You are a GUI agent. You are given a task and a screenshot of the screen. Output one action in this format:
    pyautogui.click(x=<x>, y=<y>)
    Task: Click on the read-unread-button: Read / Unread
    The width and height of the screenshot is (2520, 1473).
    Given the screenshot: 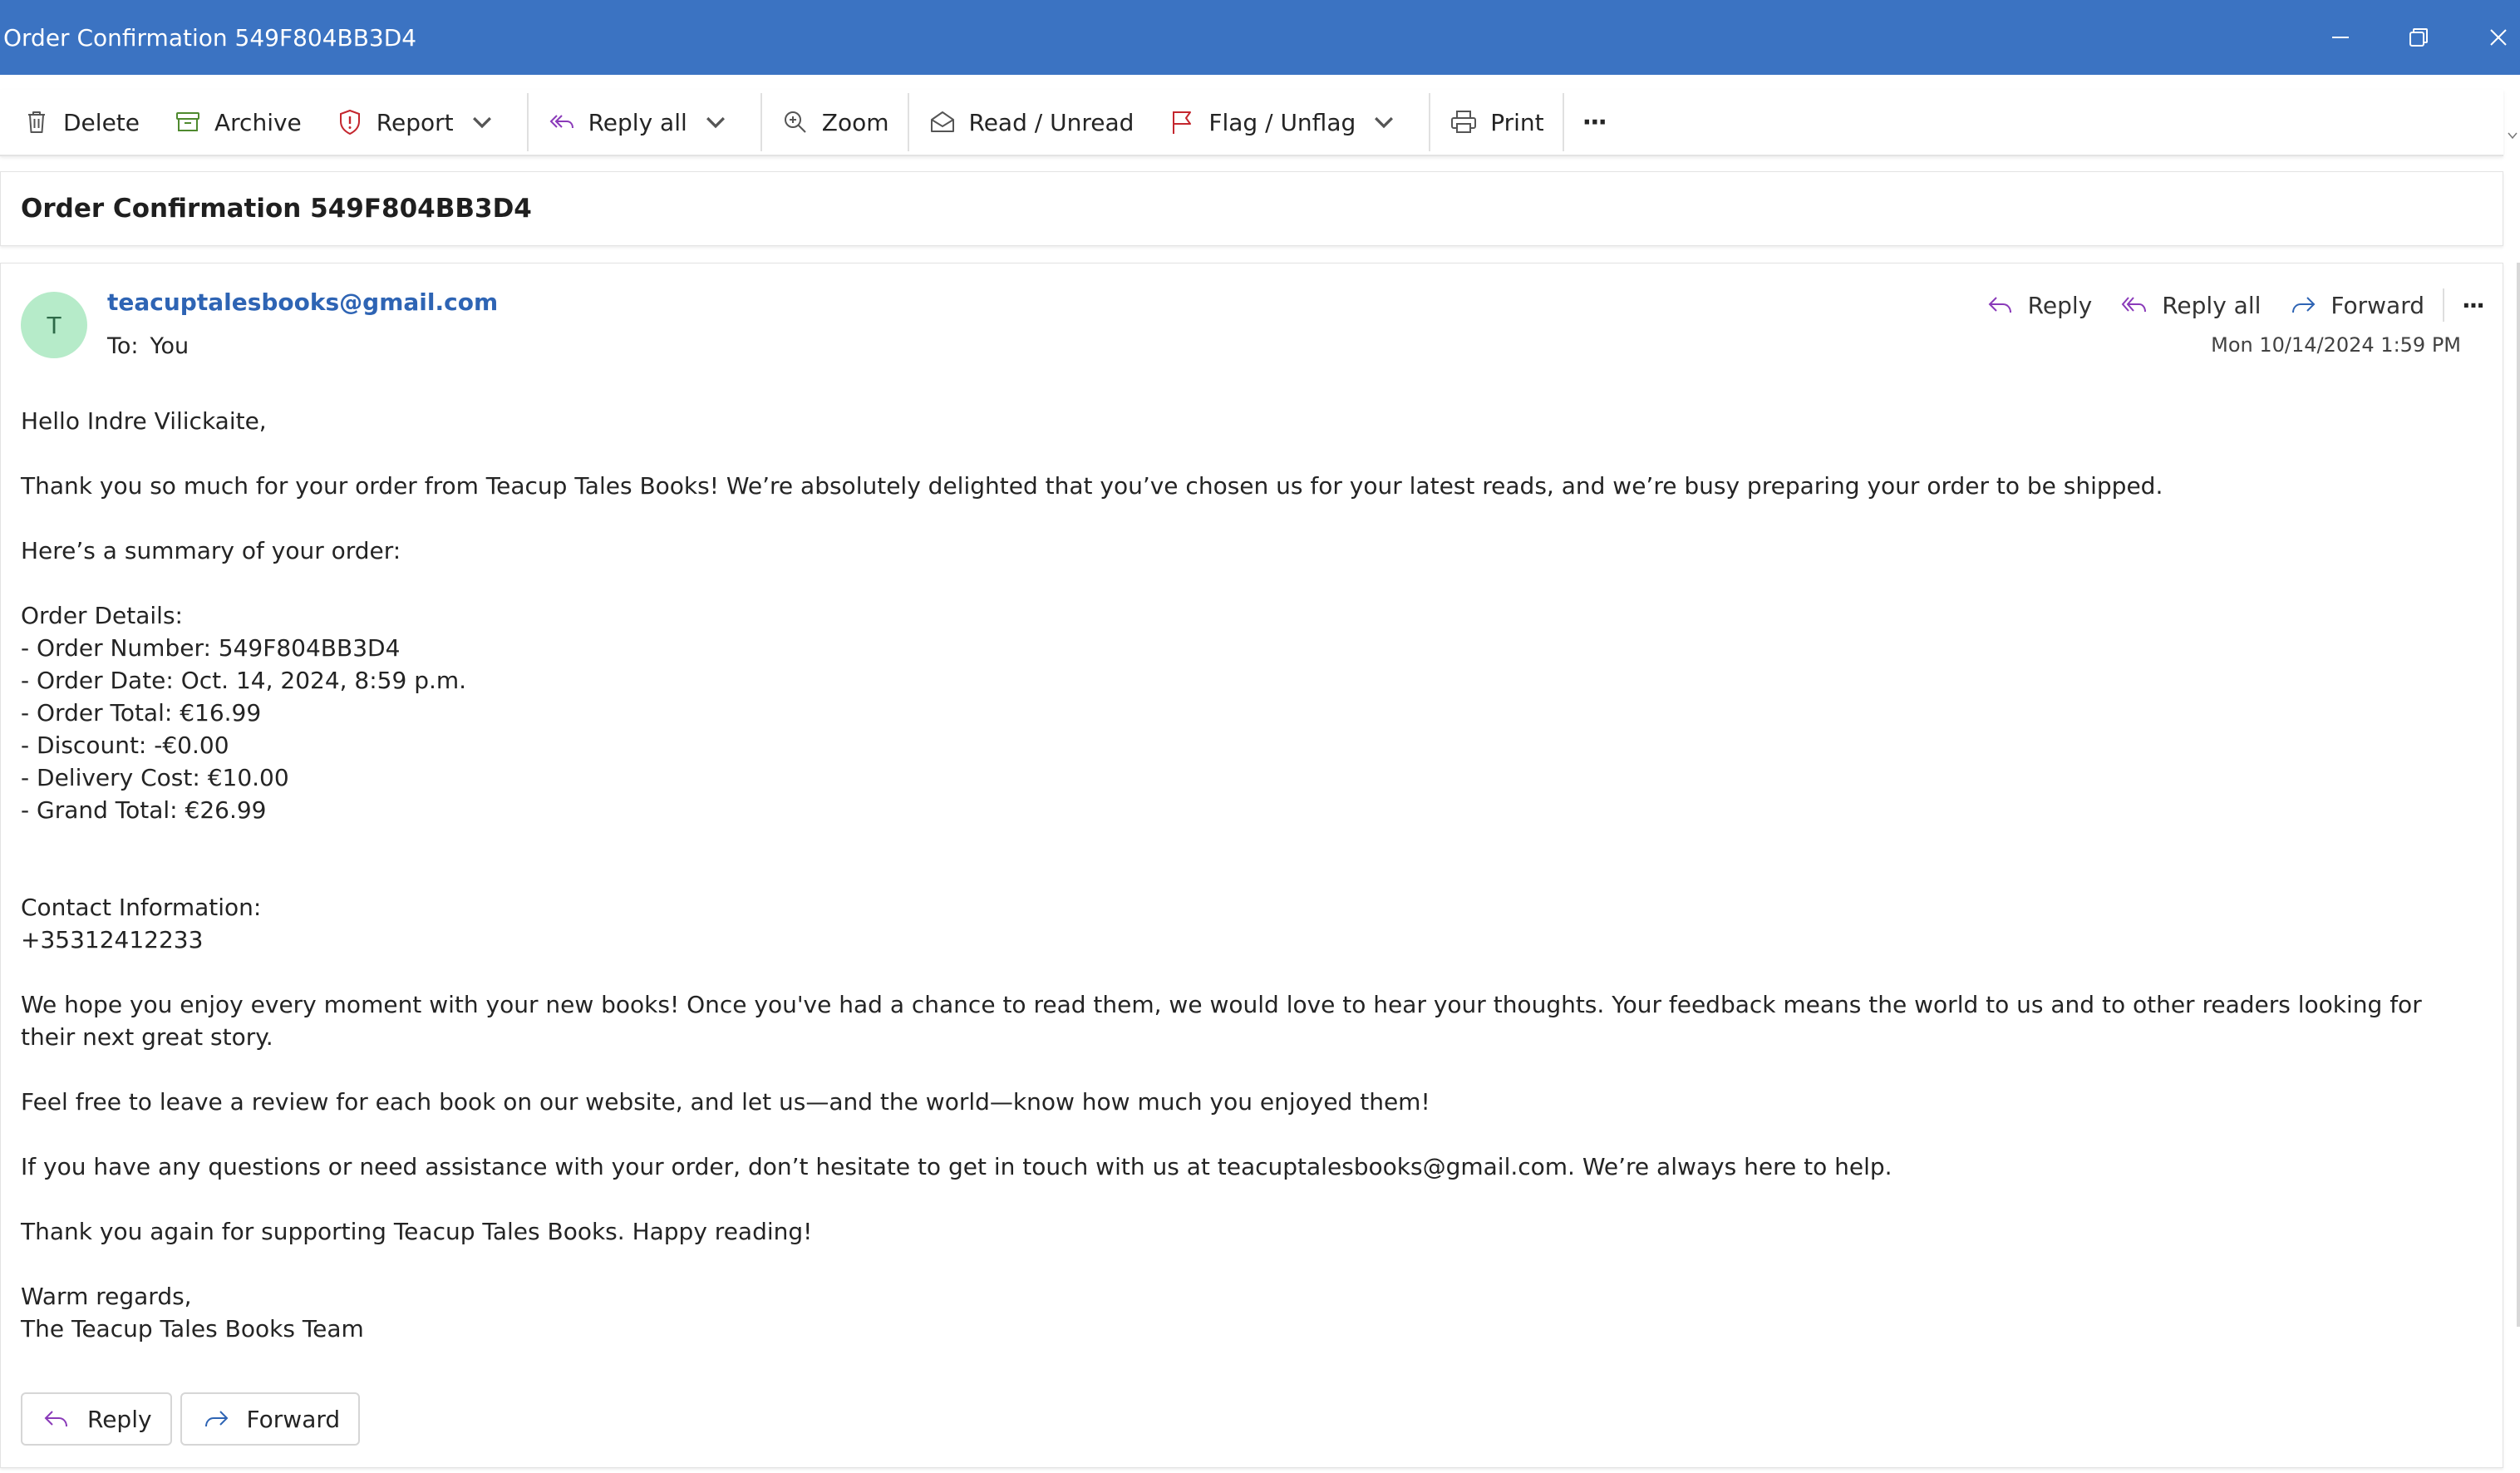 What is the action you would take?
    pyautogui.click(x=1031, y=123)
    